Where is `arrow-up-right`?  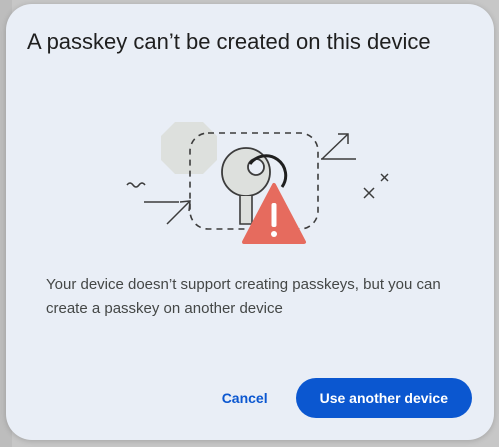 arrow-up-right is located at coordinates (335, 146).